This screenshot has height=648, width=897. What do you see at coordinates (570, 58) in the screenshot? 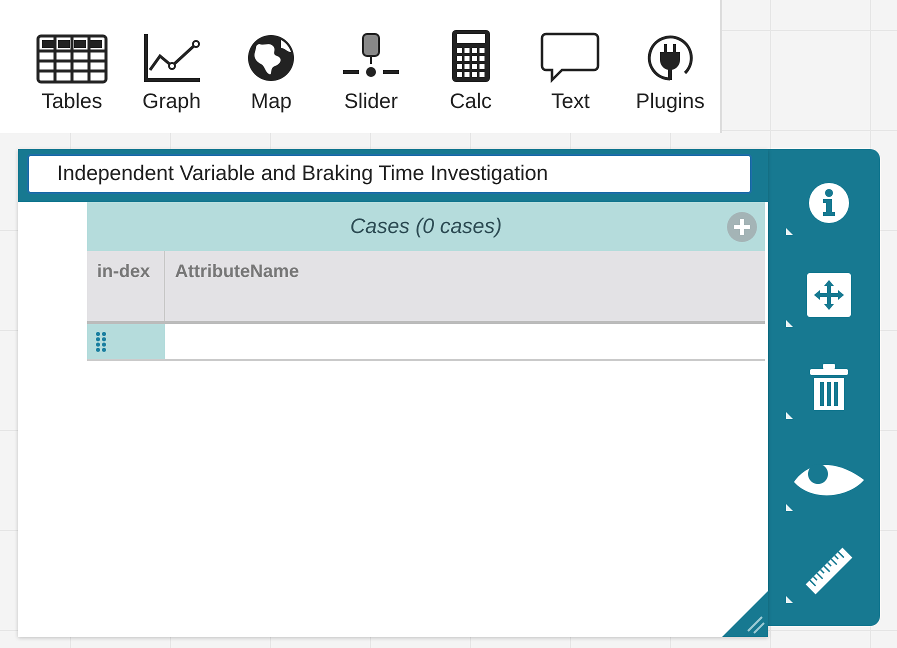
I see `speech-bubble-icon` at bounding box center [570, 58].